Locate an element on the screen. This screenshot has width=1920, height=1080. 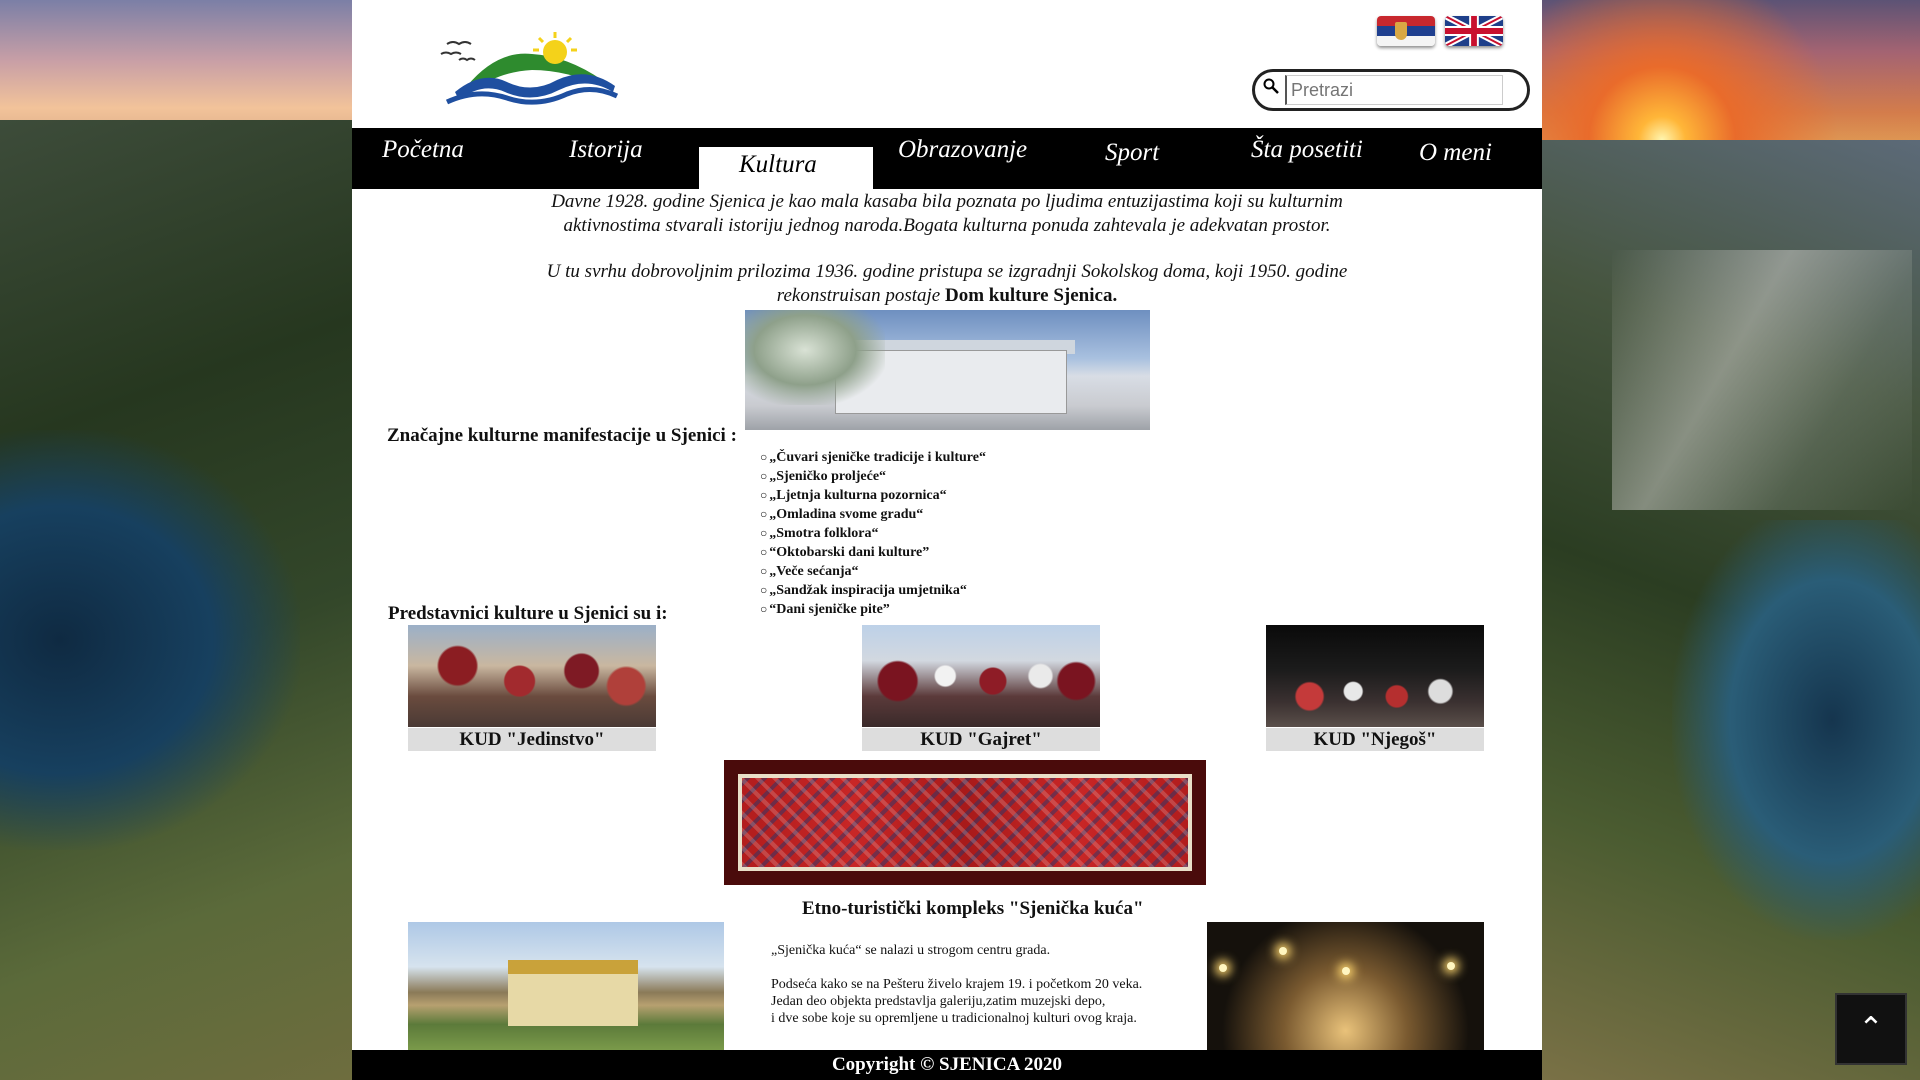
traditional-carpet-image is located at coordinates (965, 822).